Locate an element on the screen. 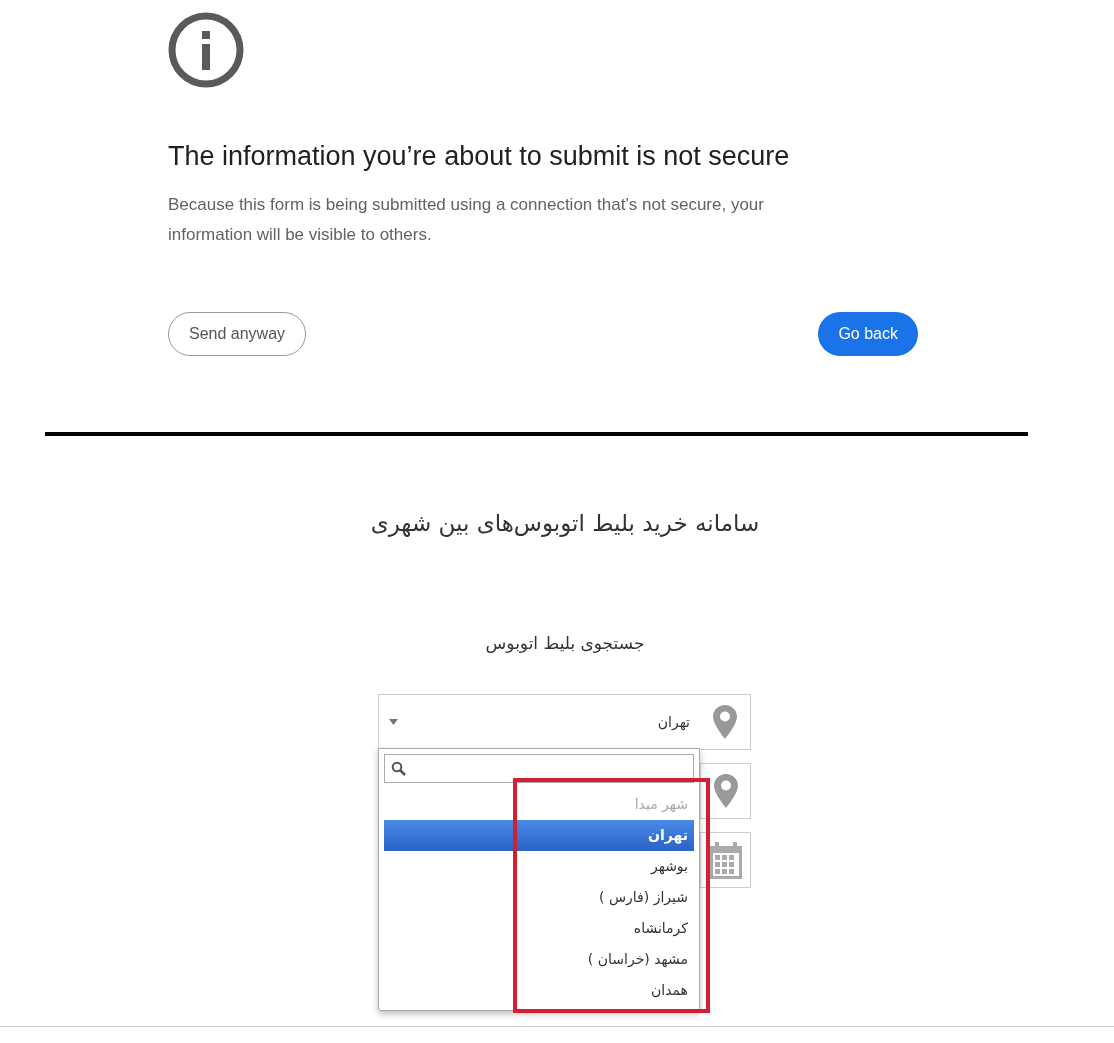 Image resolution: width=1114 pixels, height=1043 pixels. page-subtitle: جستجوی بلیط اتوبوس is located at coordinates (565, 642).